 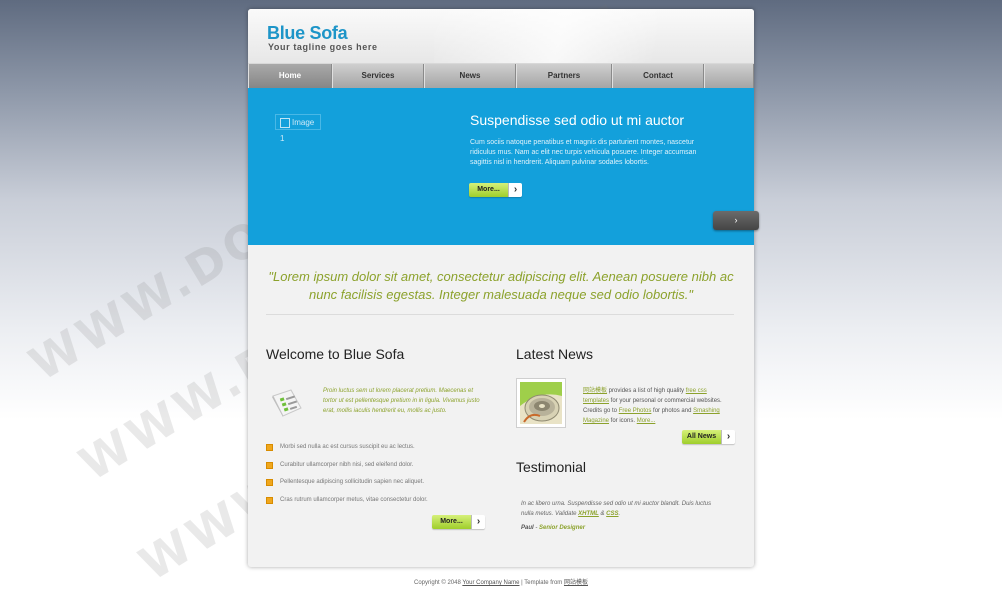 I want to click on slider-next-button: ›, so click(x=736, y=220).